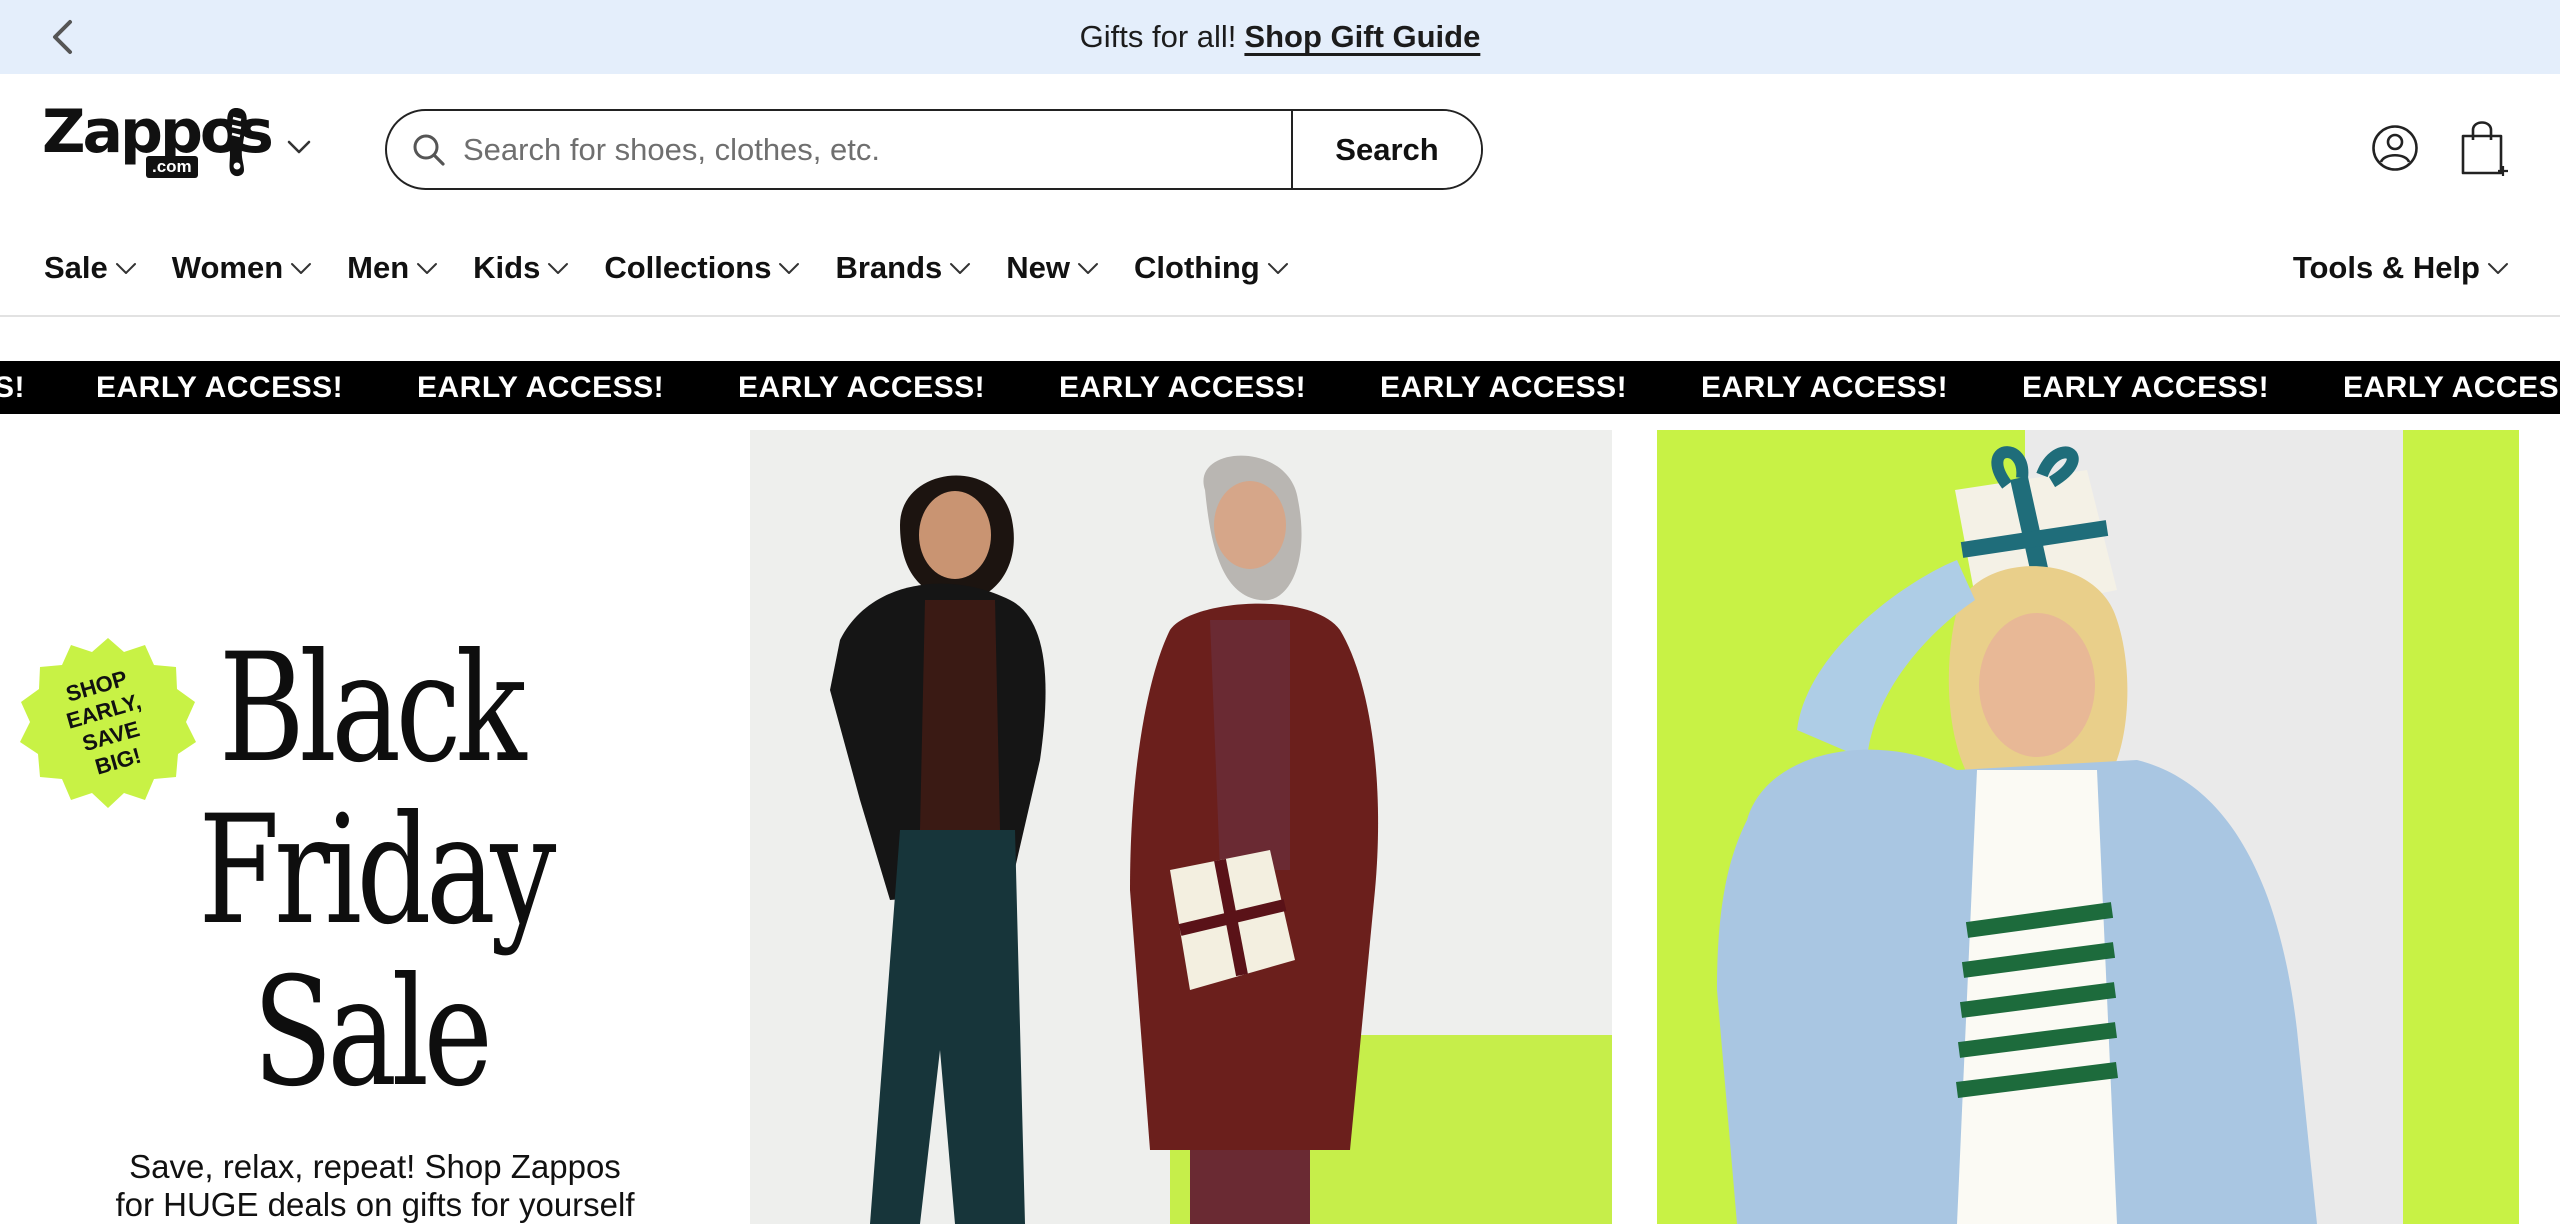 The height and width of the screenshot is (1224, 2560). What do you see at coordinates (870, 149) in the screenshot?
I see `search-input` at bounding box center [870, 149].